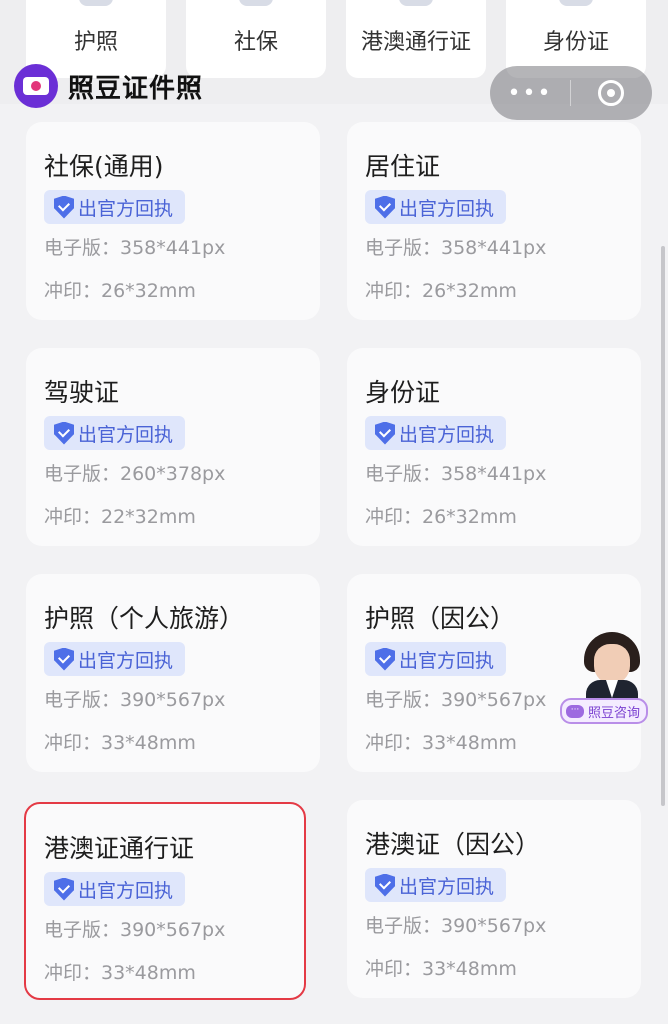  What do you see at coordinates (575, 711) in the screenshot?
I see `chat-bubble-icon: ···` at bounding box center [575, 711].